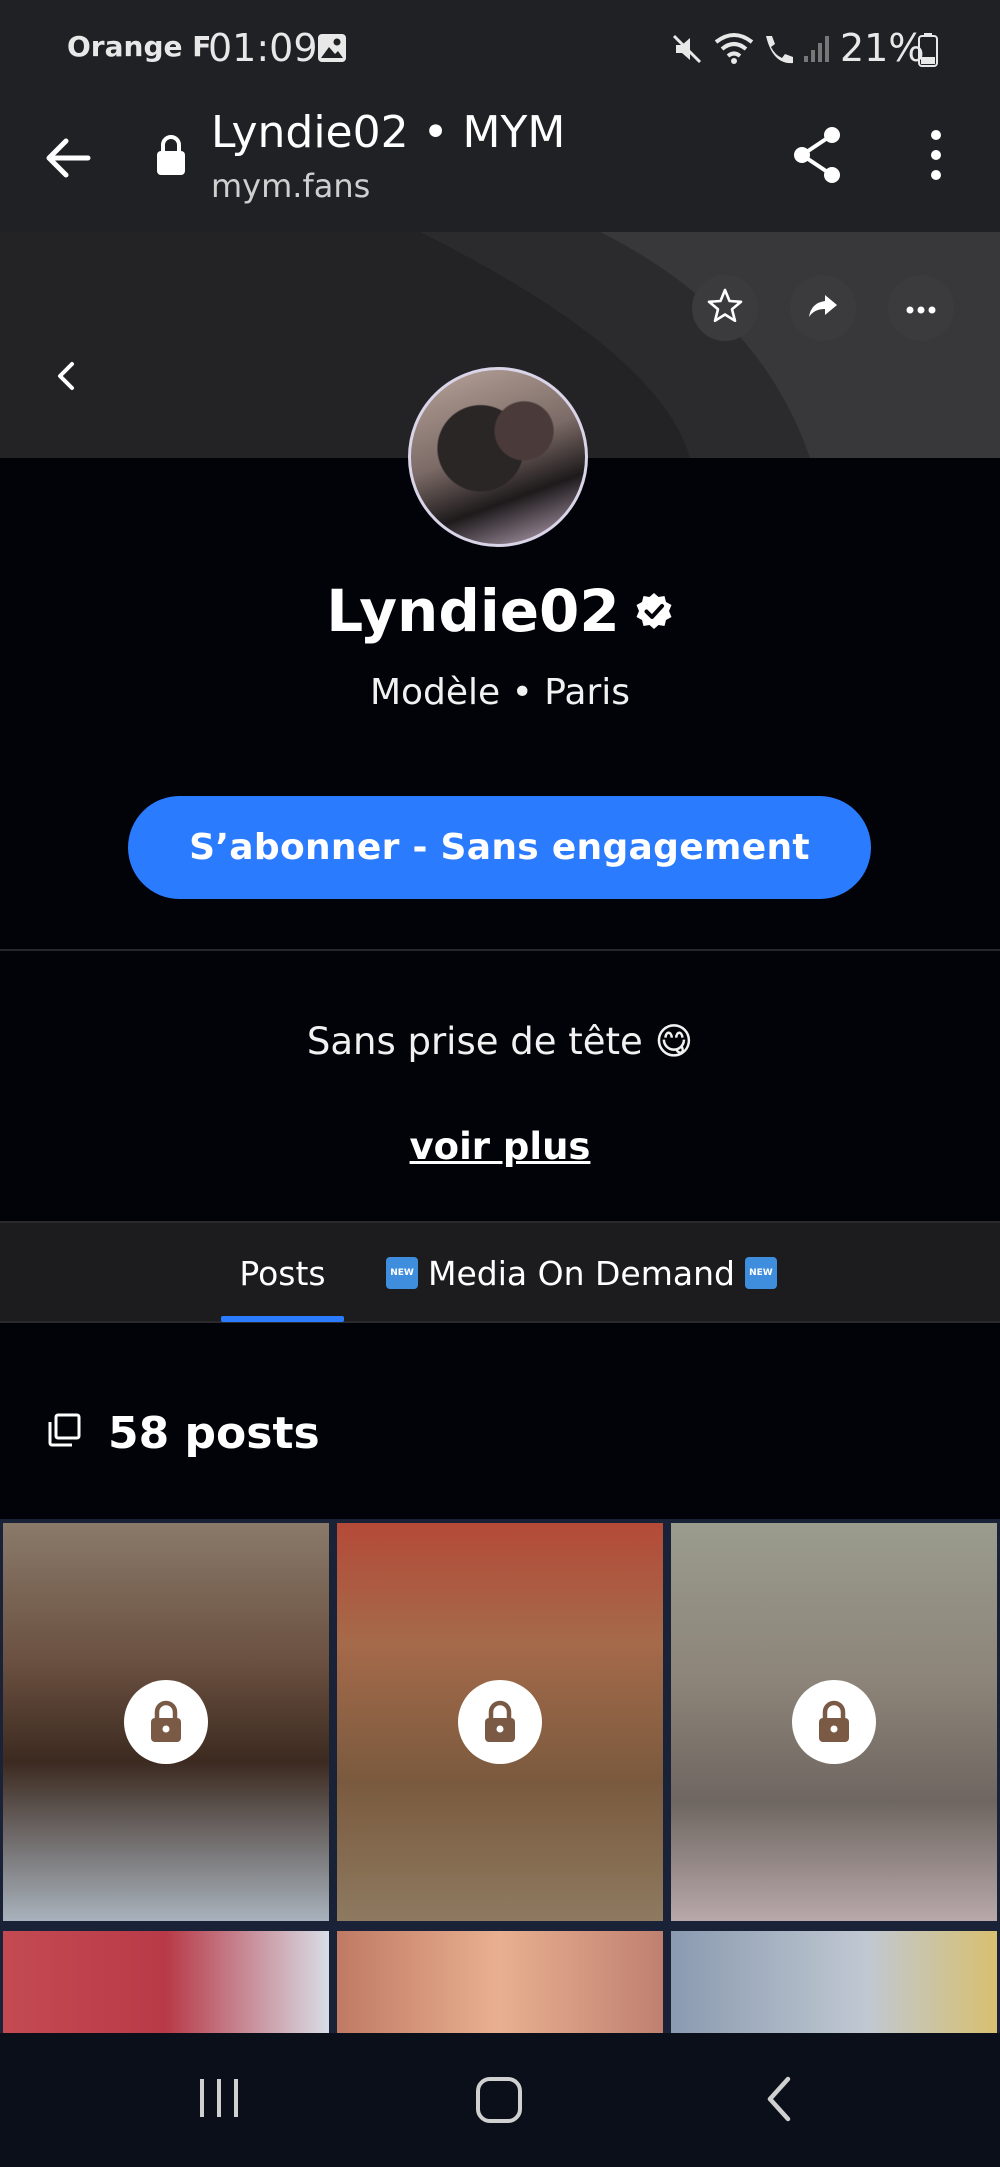 This screenshot has width=1000, height=2167. I want to click on more-vert-icon, so click(936, 157).